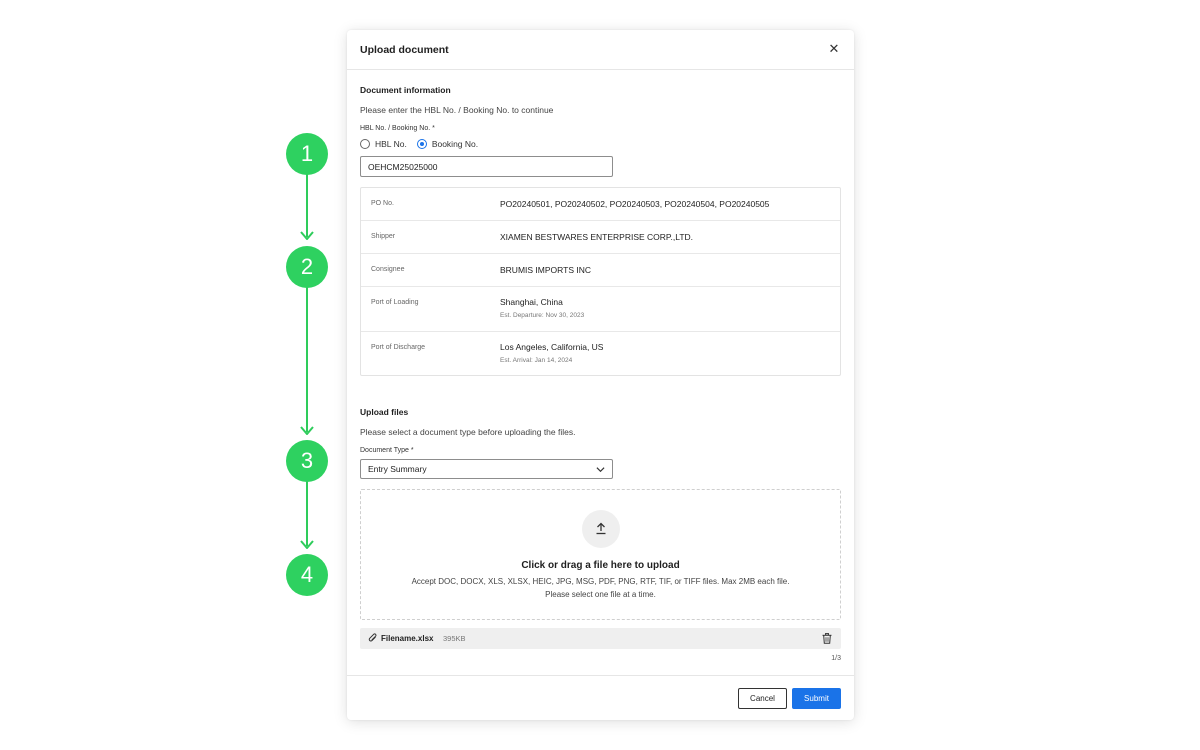 The width and height of the screenshot is (1200, 750). I want to click on radio-hbl-label: HBL No., so click(391, 144).